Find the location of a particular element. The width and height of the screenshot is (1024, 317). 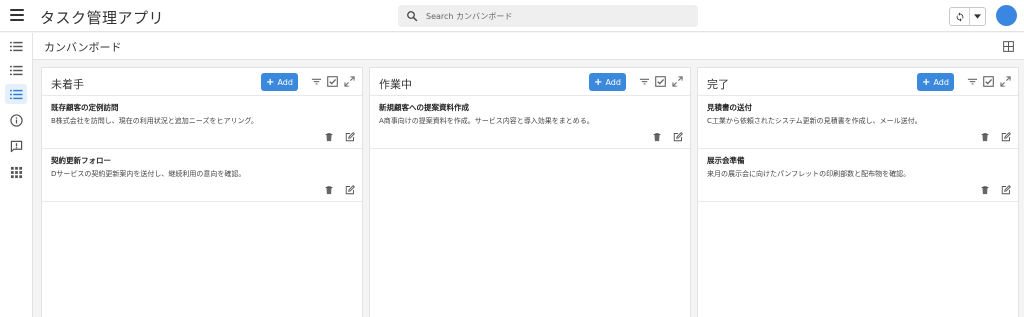

search-input is located at coordinates (551, 16).